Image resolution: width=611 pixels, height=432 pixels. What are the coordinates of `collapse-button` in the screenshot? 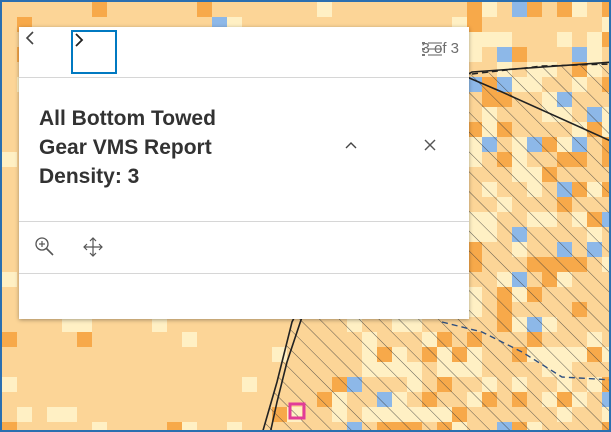 It's located at (351, 145).